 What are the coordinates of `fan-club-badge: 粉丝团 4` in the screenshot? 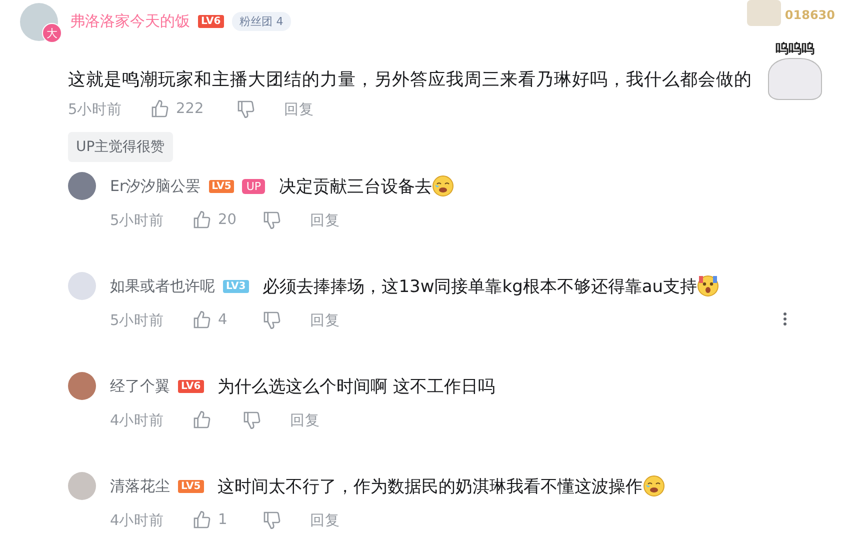 It's located at (262, 21).